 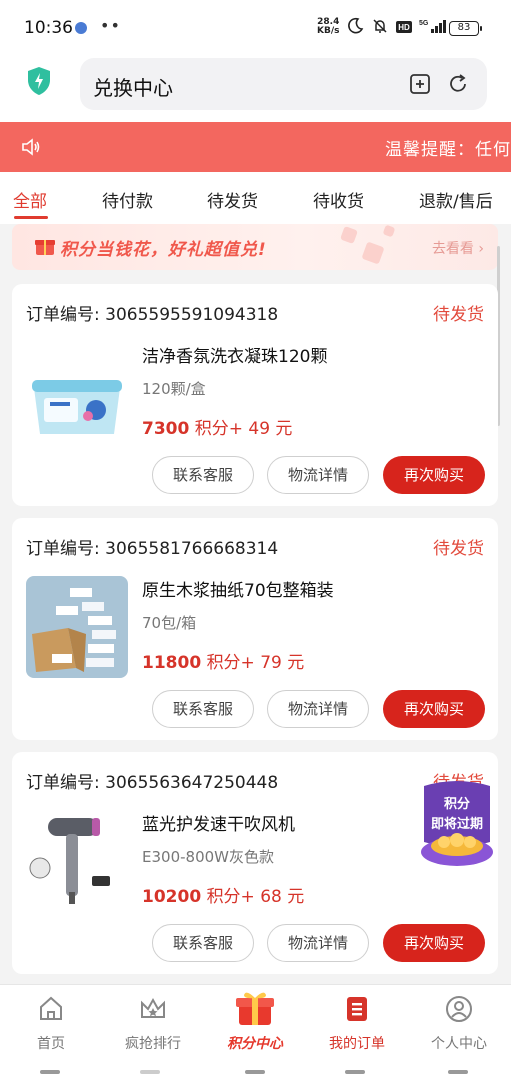 What do you see at coordinates (169, 623) in the screenshot?
I see `product-spec: 70包/箱` at bounding box center [169, 623].